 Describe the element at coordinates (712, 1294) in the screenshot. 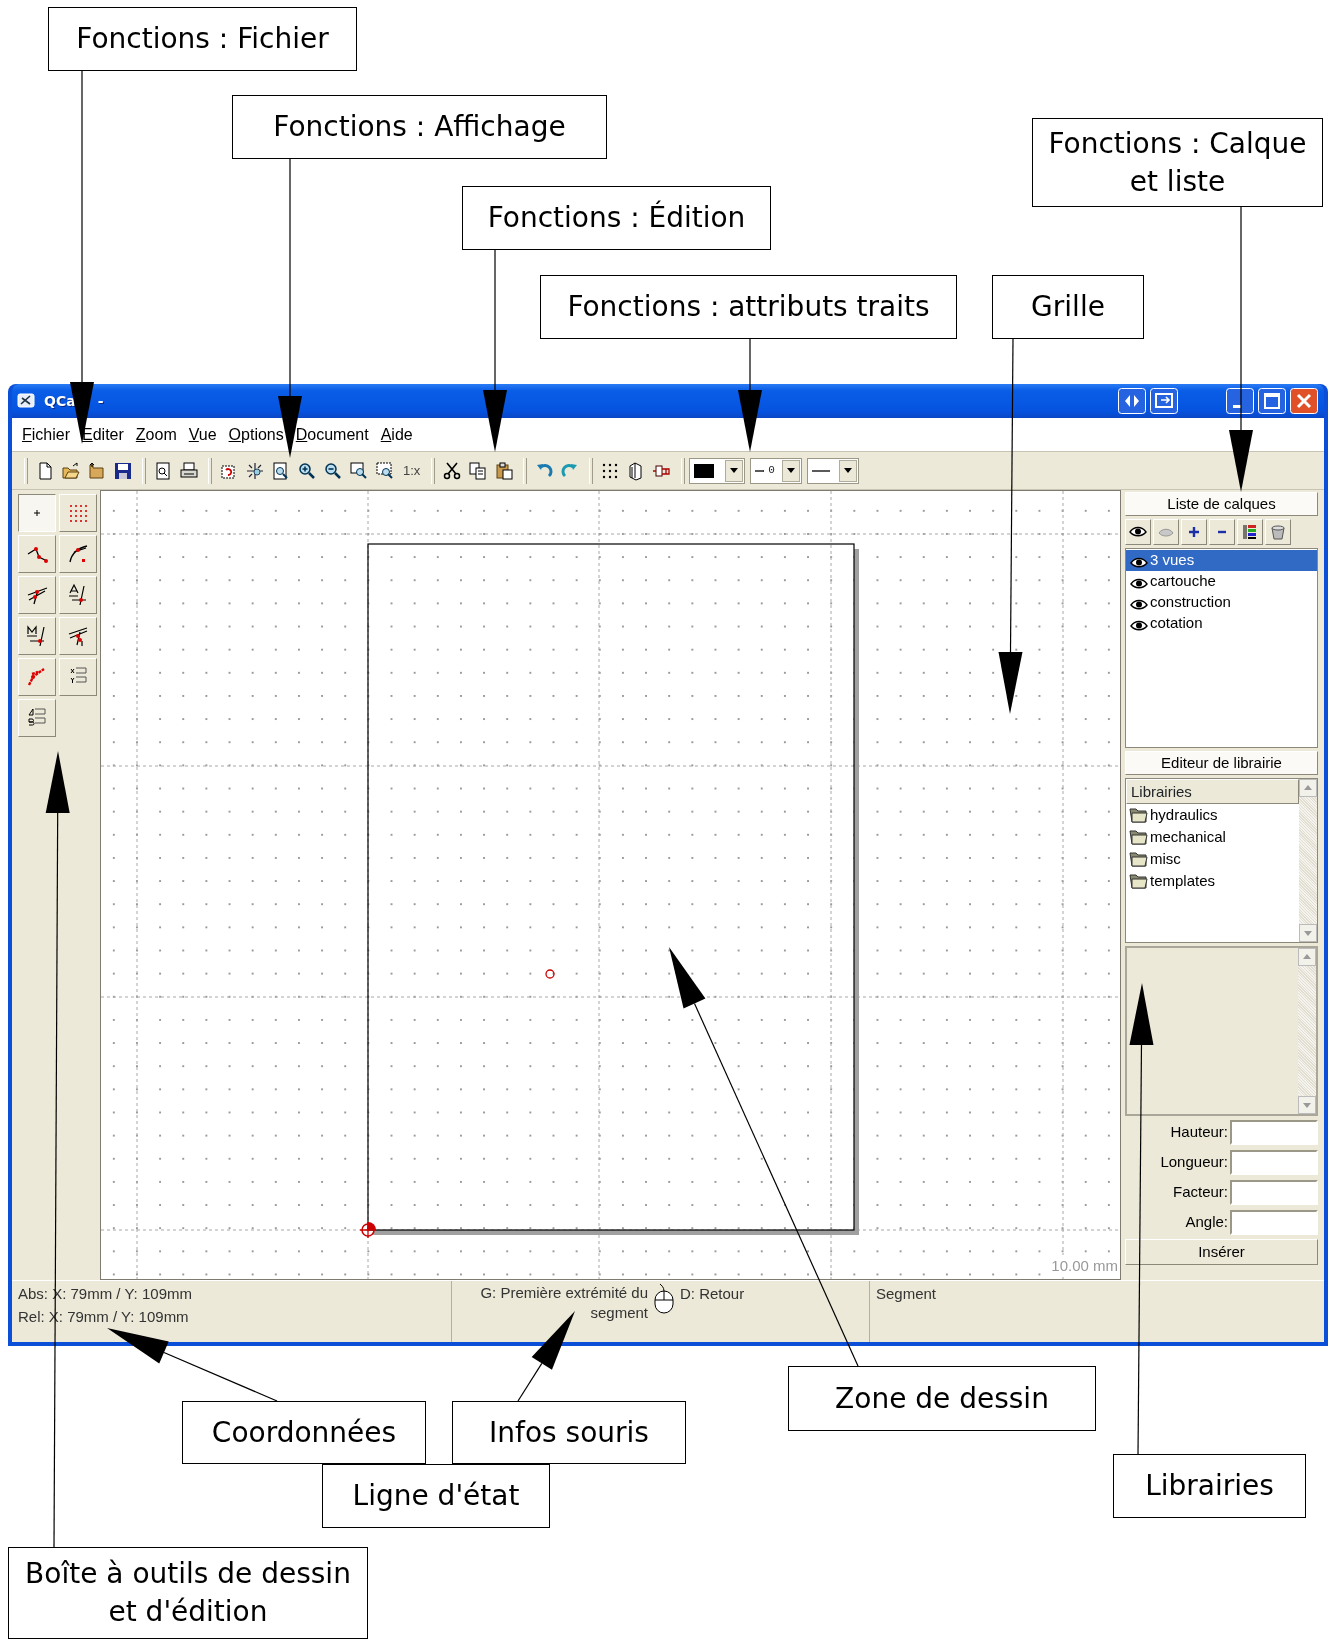

I see `mouse-hint: D: Retour` at that location.